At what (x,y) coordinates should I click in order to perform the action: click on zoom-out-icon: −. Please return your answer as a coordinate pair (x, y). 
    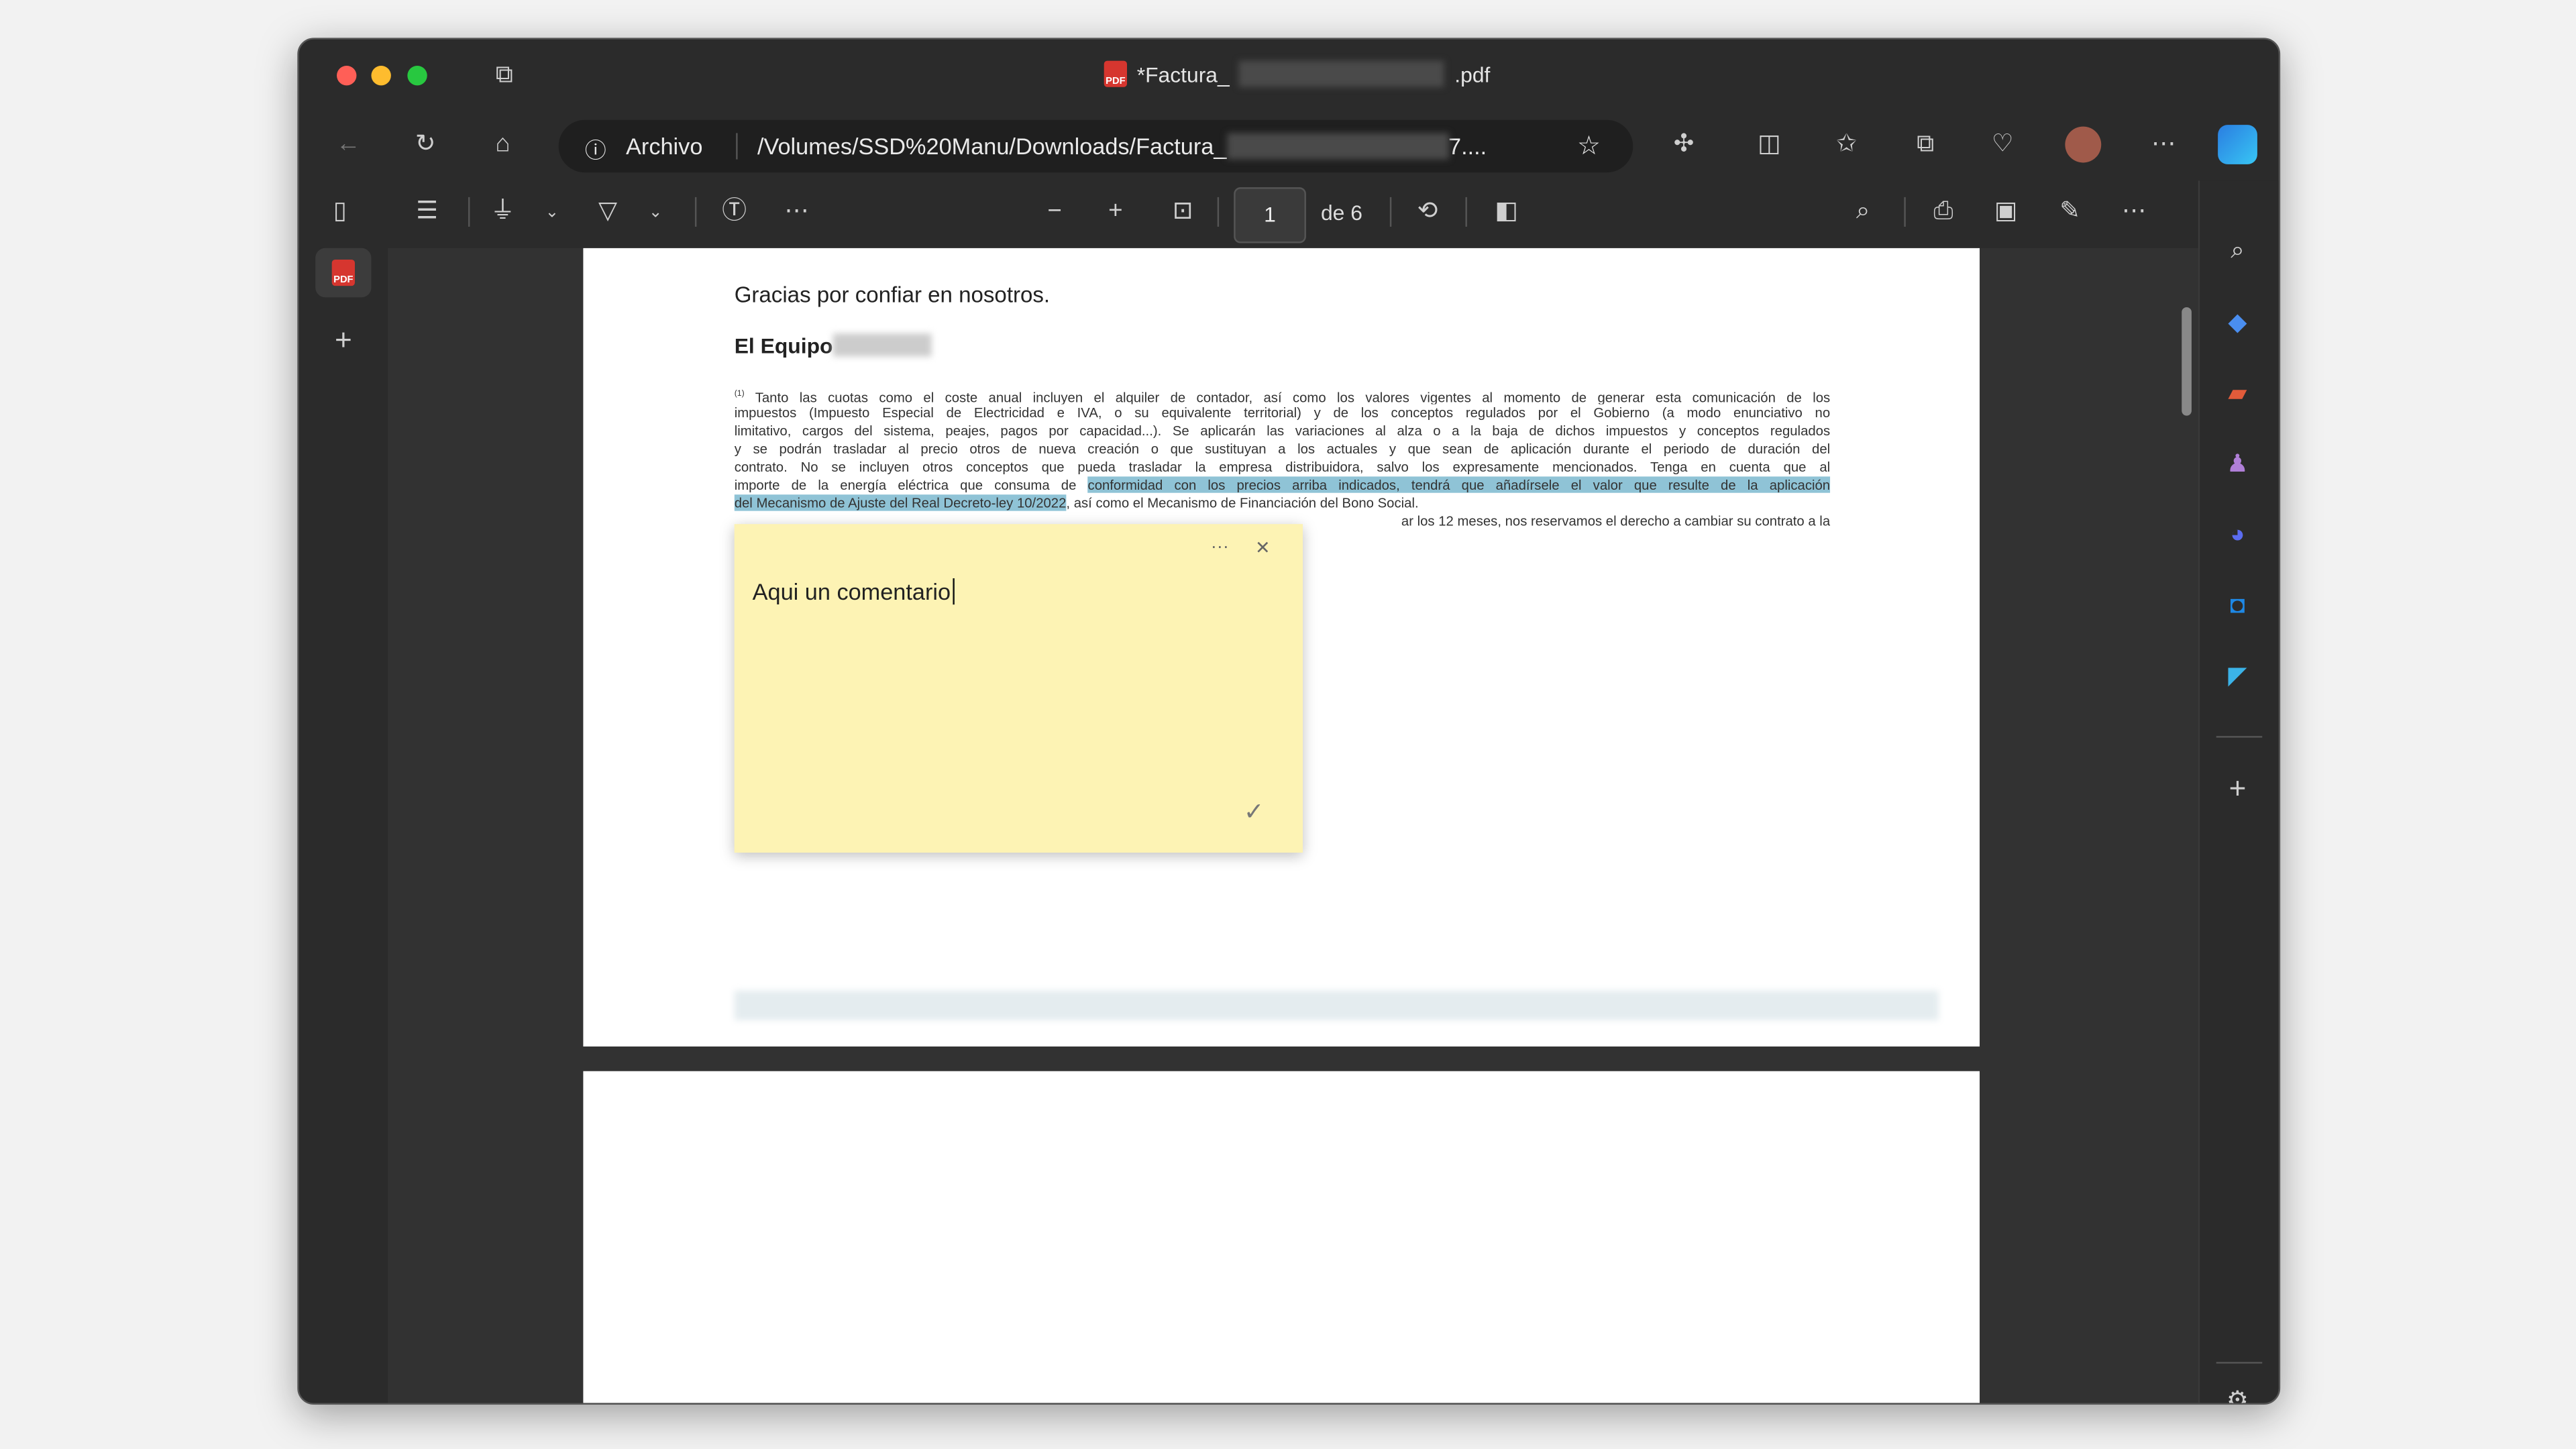
    Looking at the image, I should click on (1054, 211).